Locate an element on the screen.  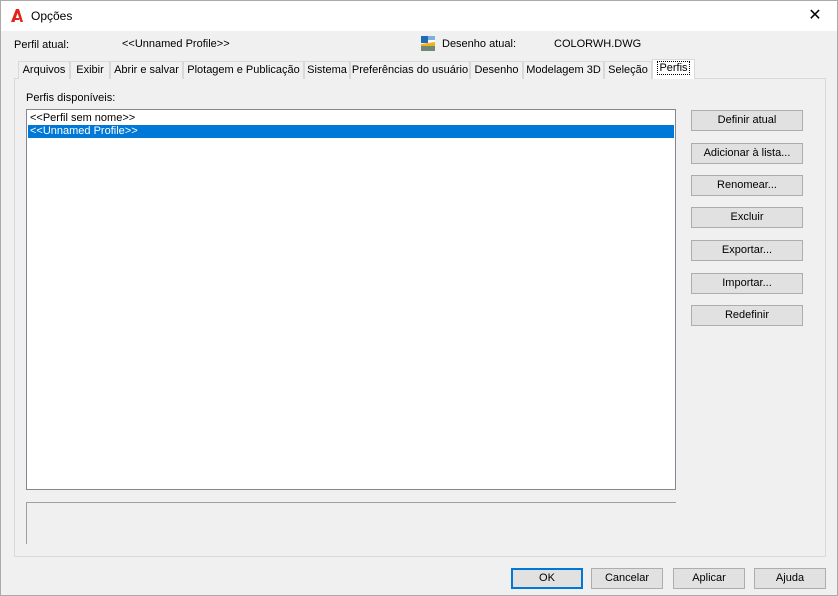
apply-button: Aplicar is located at coordinates (709, 578).